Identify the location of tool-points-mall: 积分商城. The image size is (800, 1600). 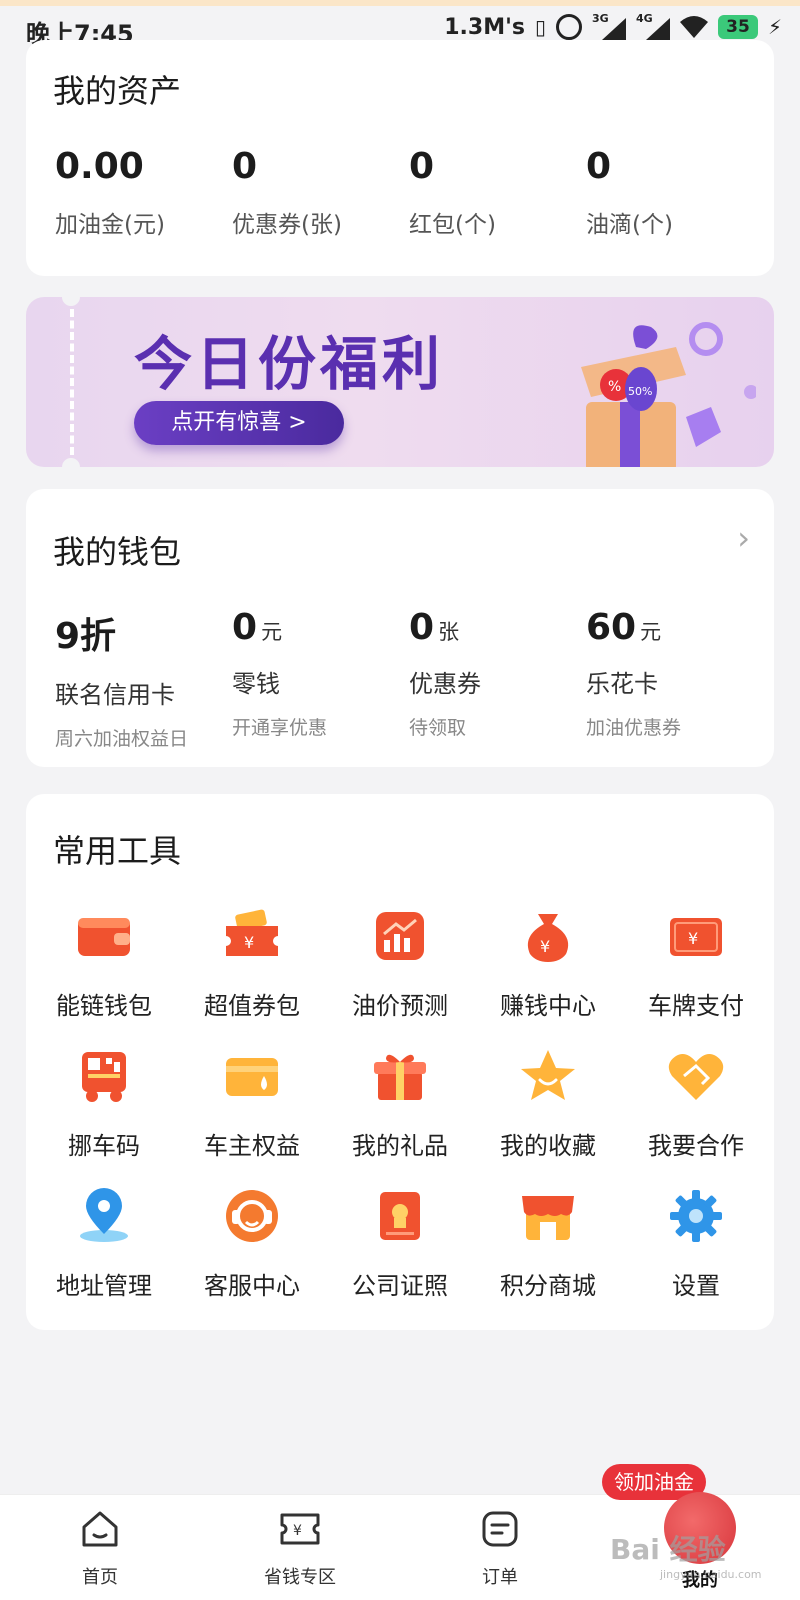
(548, 1243).